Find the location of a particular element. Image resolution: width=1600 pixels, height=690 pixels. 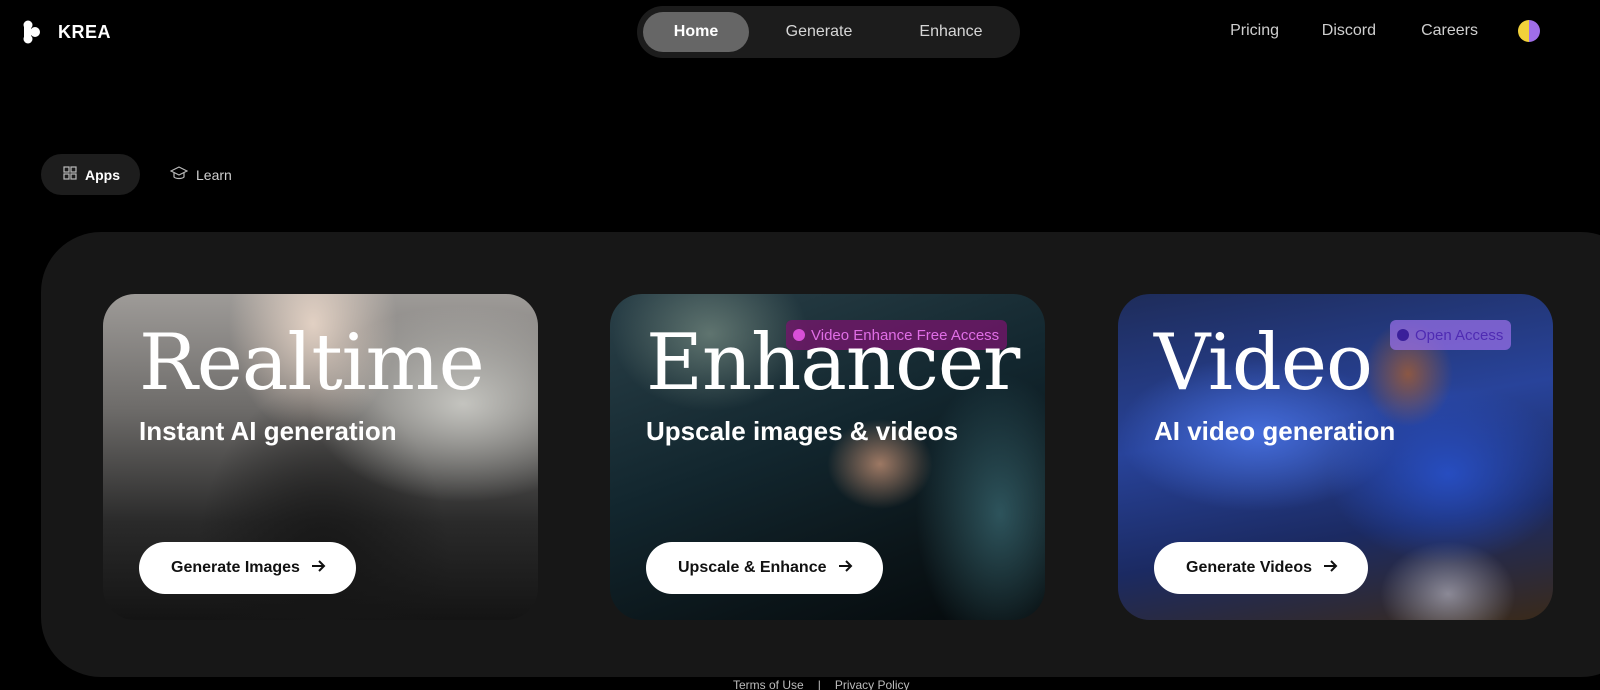

careers-link: Careers is located at coordinates (1449, 31).